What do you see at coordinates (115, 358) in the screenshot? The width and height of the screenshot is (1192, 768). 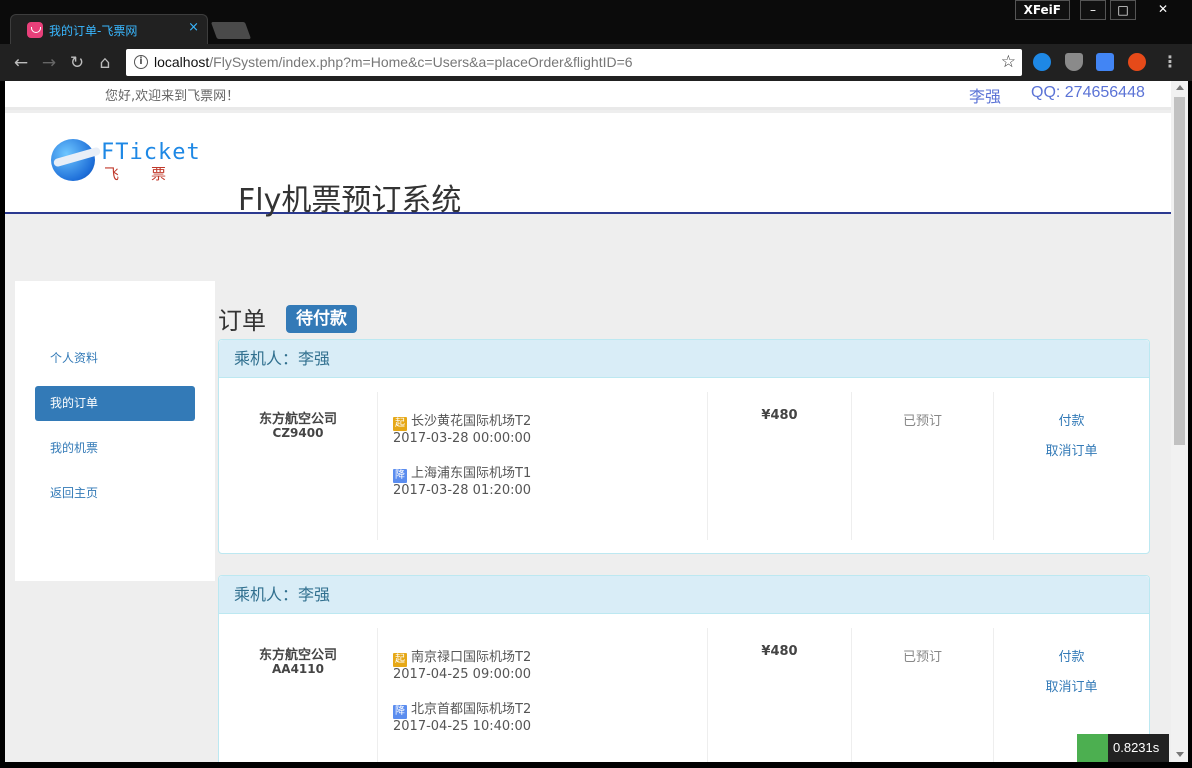 I see `sidebar-item-profile: 个人资料` at bounding box center [115, 358].